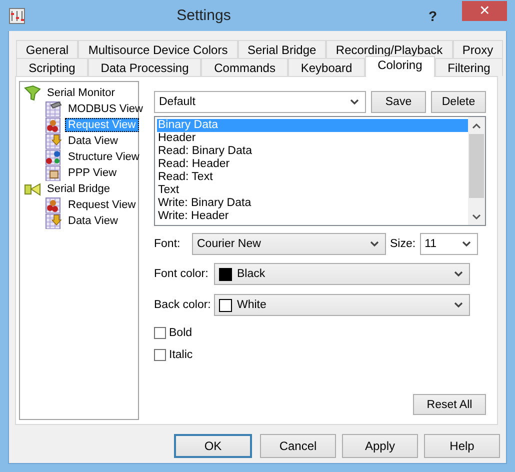  I want to click on close-button: ✕, so click(485, 10).